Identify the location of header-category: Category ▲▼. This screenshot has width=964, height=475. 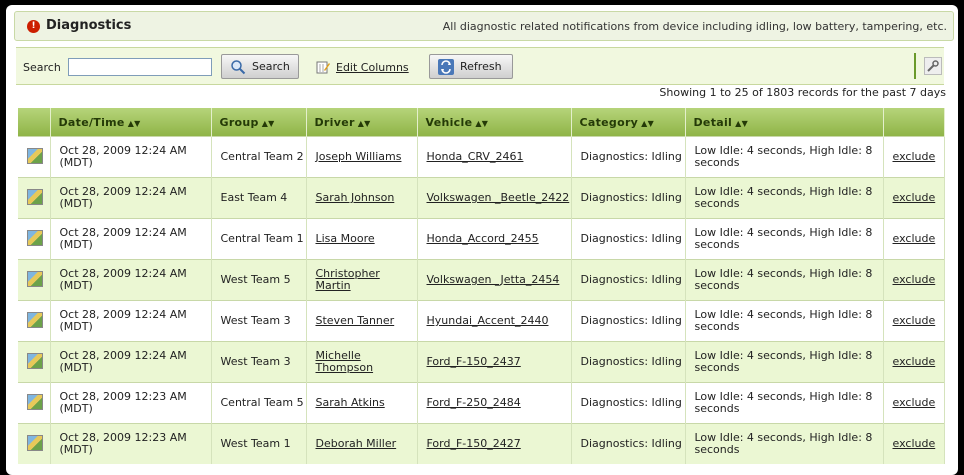
(628, 122).